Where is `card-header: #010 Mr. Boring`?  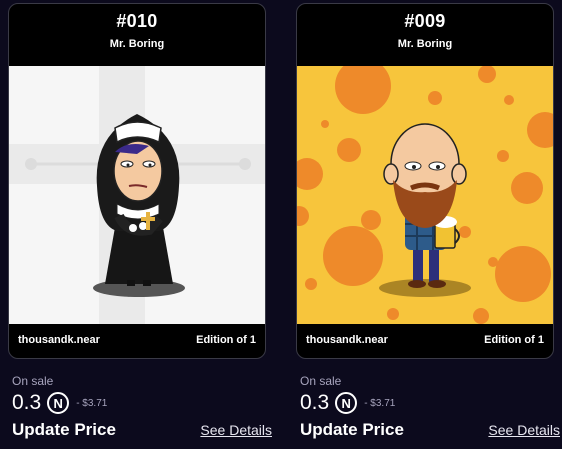
card-header: #010 Mr. Boring is located at coordinates (137, 35).